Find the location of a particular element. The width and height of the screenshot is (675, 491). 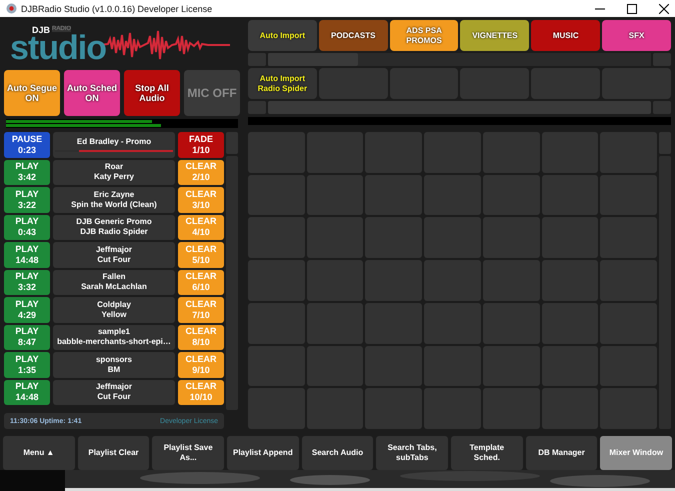

track-text: BM is located at coordinates (114, 369).